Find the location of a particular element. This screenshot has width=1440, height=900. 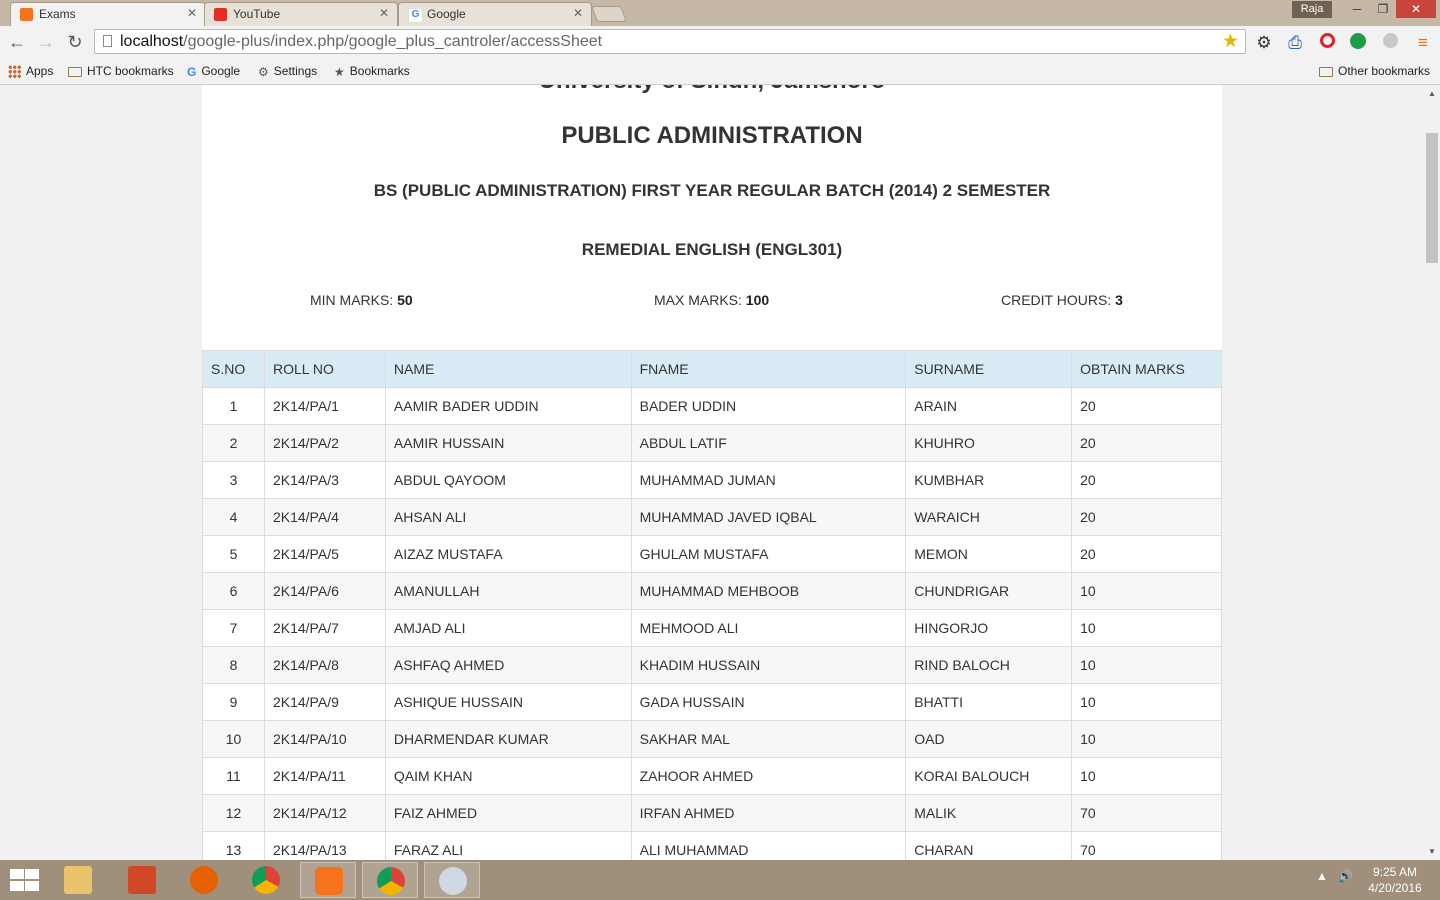

tab-google: G Google ✕ is located at coordinates (495, 14).